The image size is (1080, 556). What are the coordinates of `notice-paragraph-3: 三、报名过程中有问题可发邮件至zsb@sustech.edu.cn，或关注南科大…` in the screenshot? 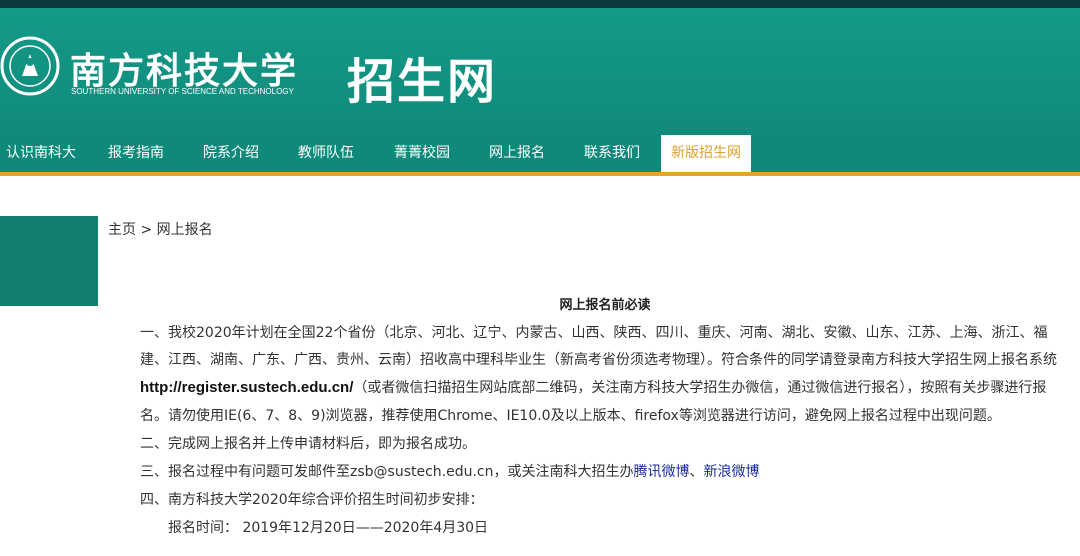 It's located at (450, 471).